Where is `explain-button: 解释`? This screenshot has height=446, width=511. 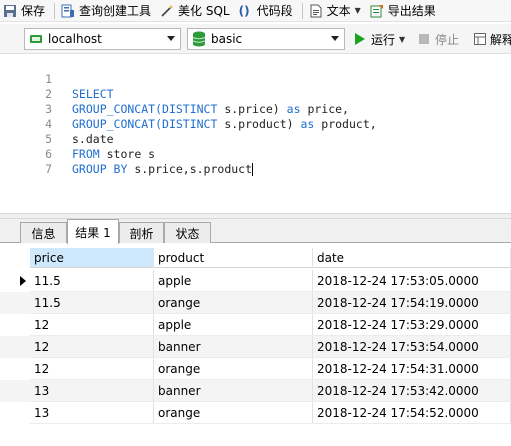
explain-button: 解释 is located at coordinates (492, 39).